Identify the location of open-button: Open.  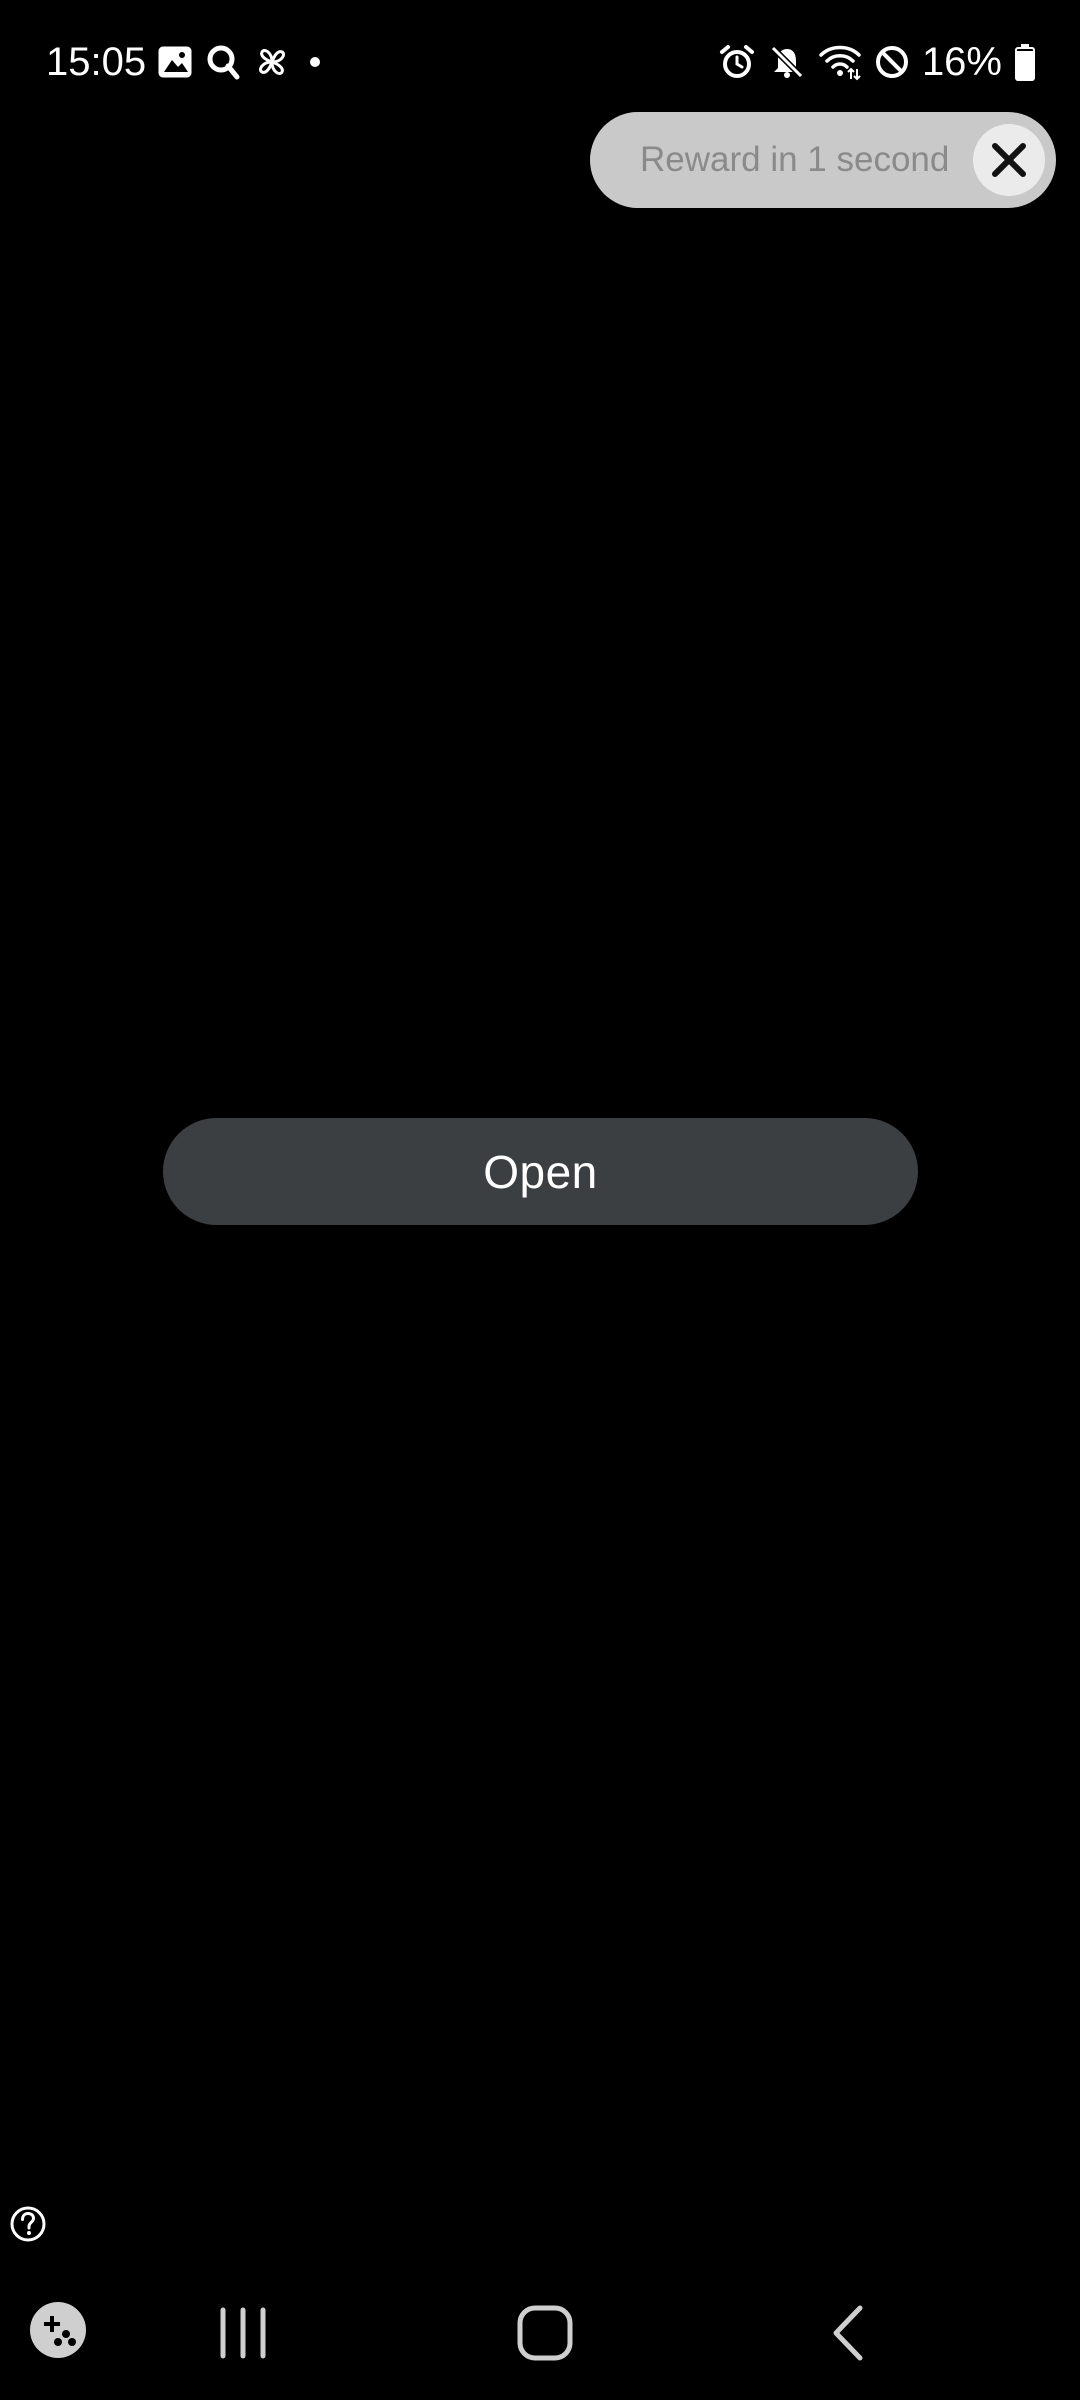
(540, 1171).